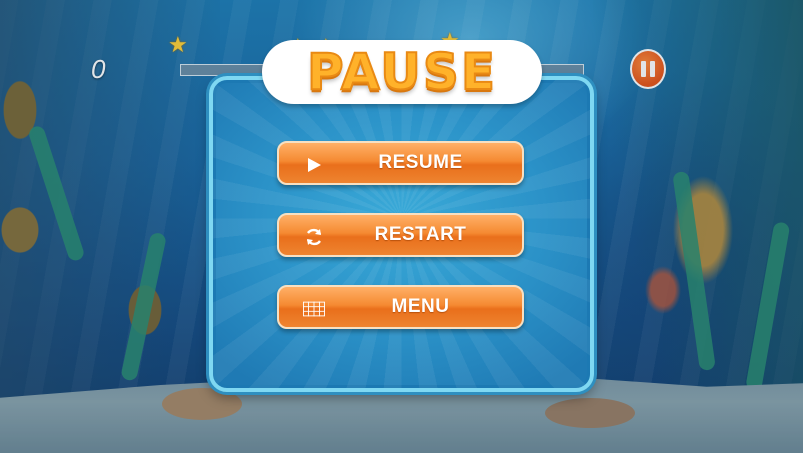 This screenshot has width=803, height=453. Describe the element at coordinates (314, 165) in the screenshot. I see `play-icon` at that location.